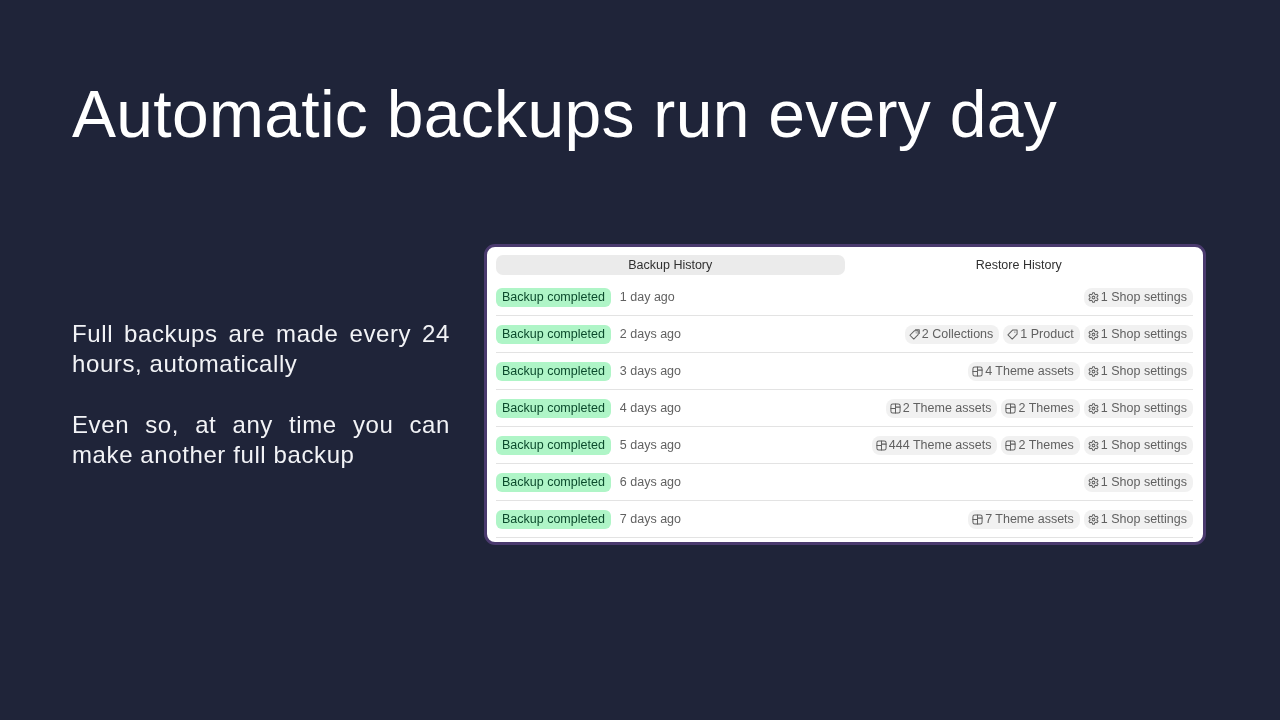  Describe the element at coordinates (670, 265) in the screenshot. I see `history-tab: Backup History` at that location.